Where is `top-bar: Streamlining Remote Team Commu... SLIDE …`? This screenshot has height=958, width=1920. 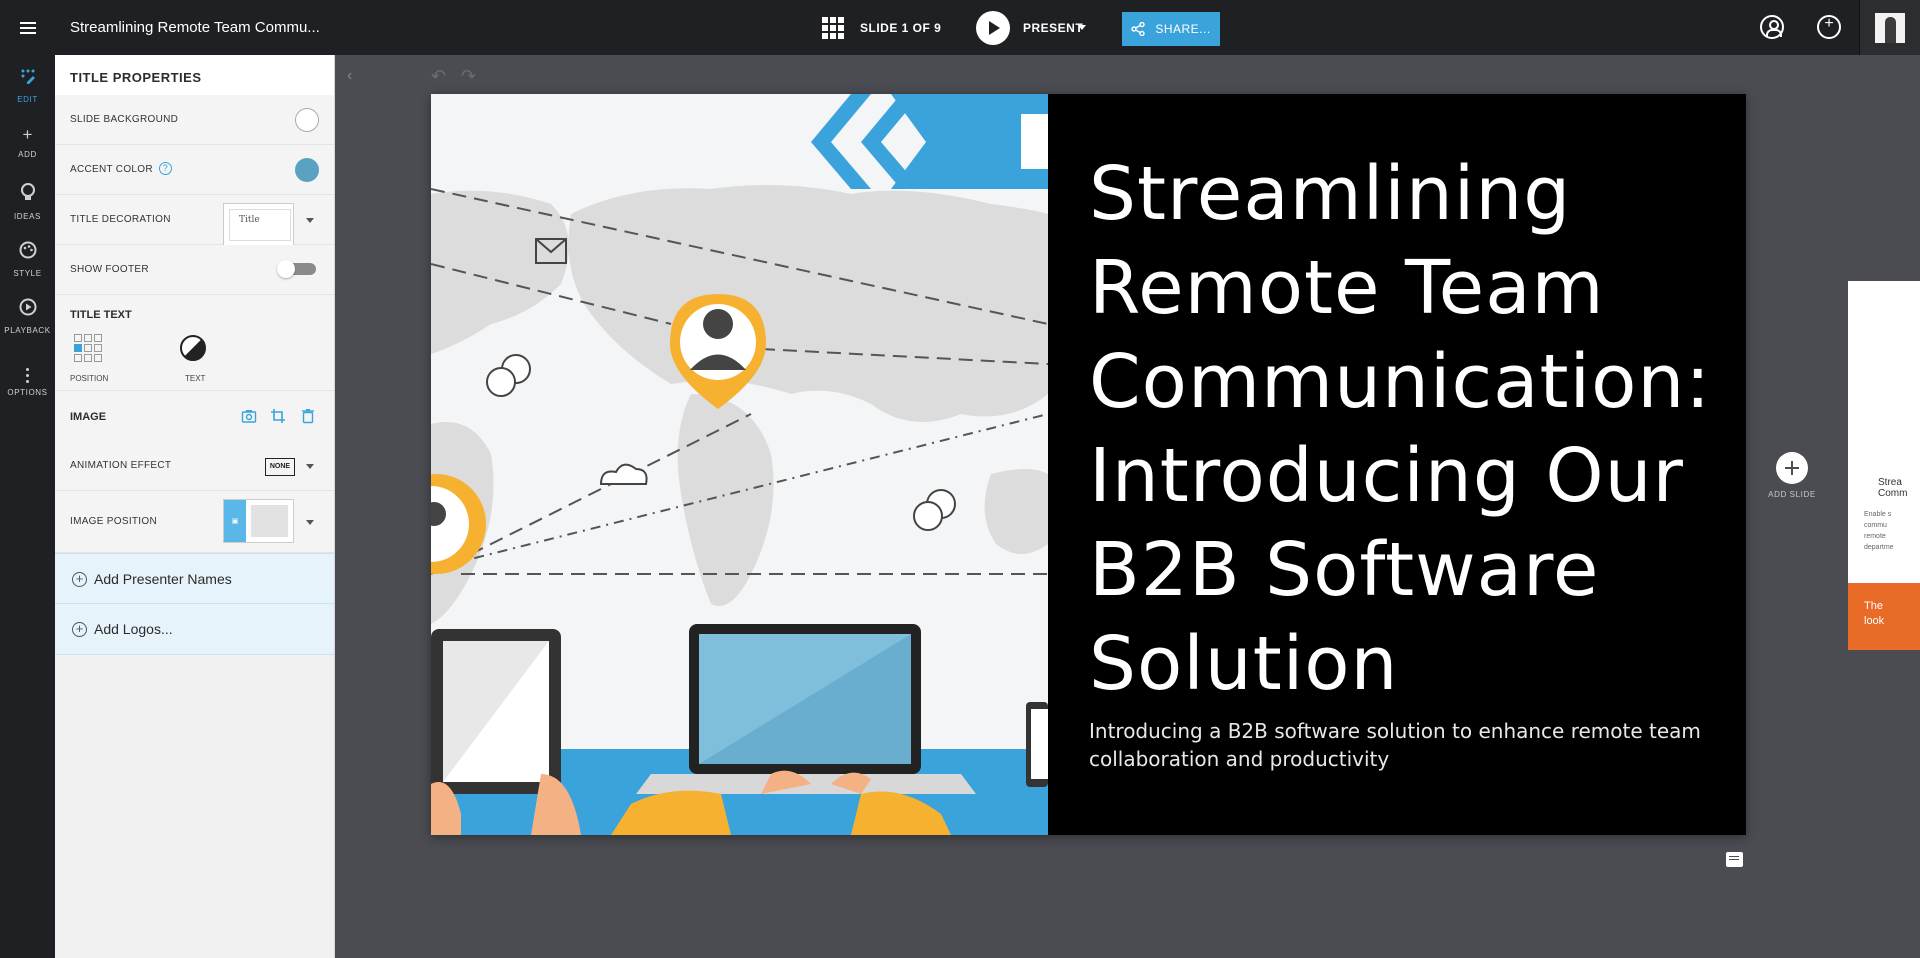 top-bar: Streamlining Remote Team Commu... SLIDE … is located at coordinates (960, 27).